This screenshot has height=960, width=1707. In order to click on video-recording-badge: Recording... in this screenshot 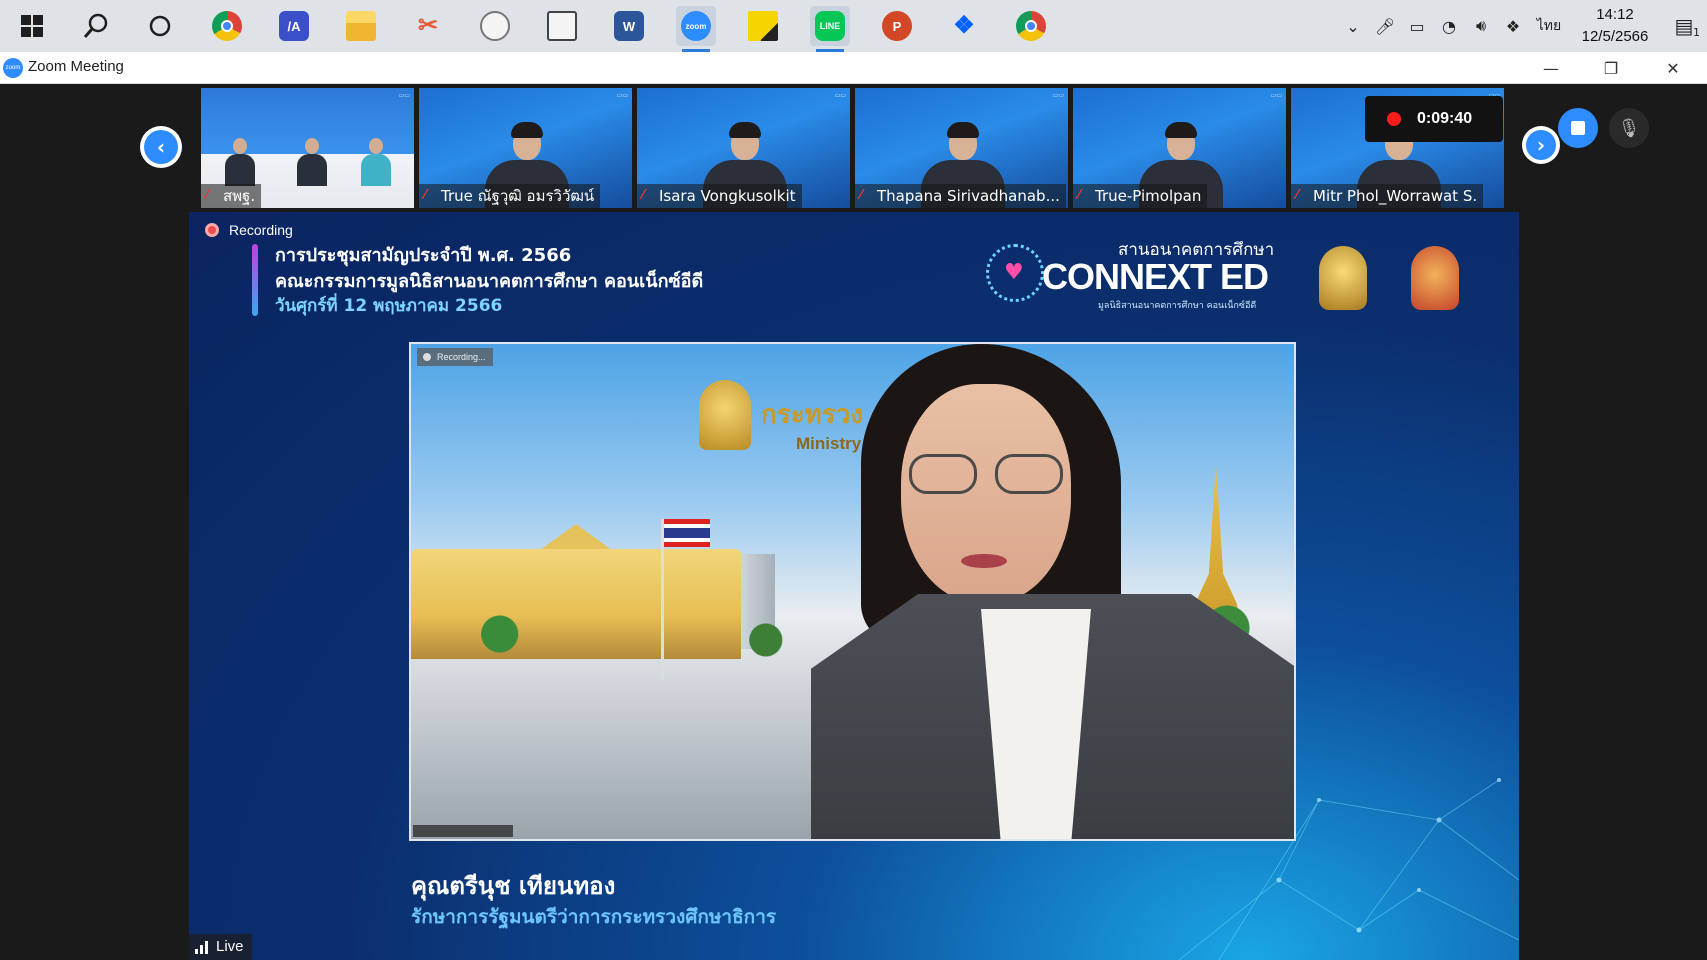, I will do `click(455, 357)`.